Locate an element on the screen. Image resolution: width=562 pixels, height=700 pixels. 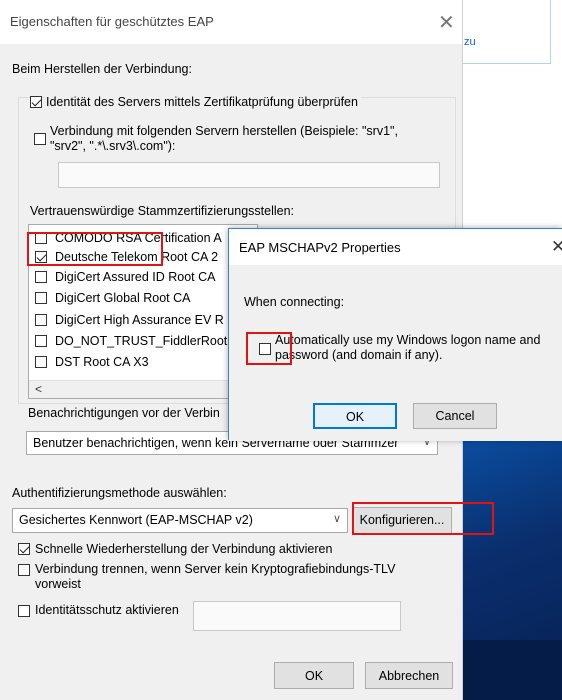
chevron-down-icon: ∨ is located at coordinates (336, 519).